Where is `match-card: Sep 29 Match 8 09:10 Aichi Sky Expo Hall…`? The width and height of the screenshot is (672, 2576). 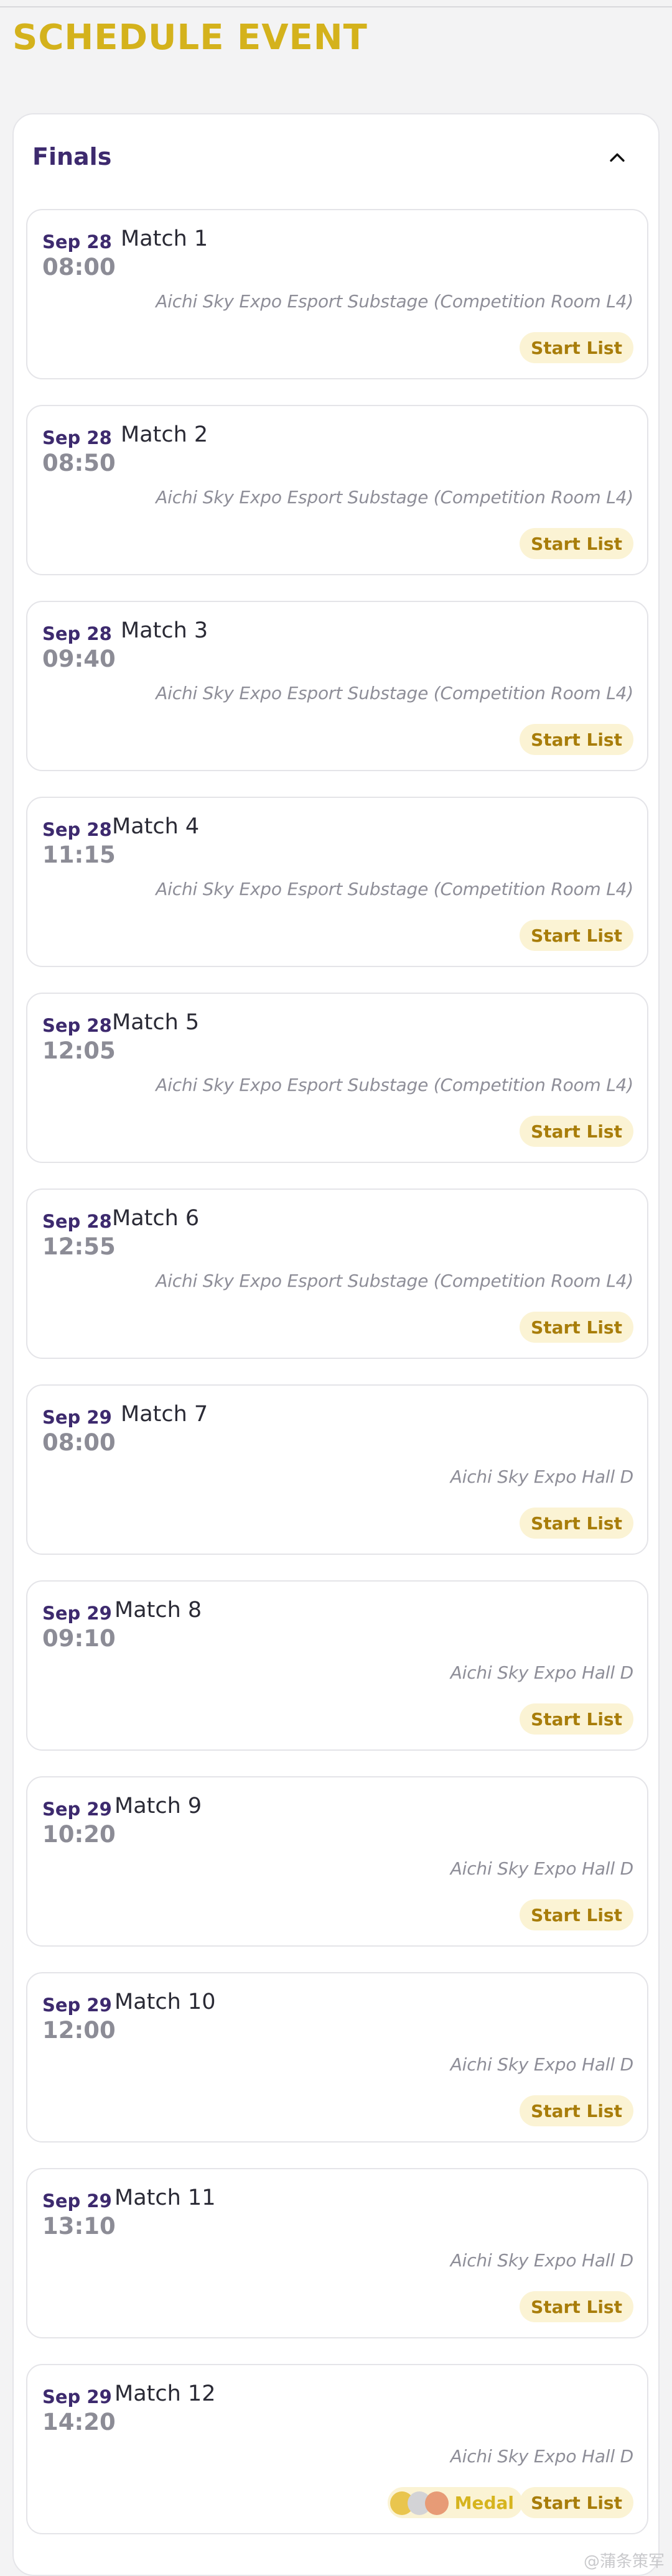
match-card: Sep 29 Match 8 09:10 Aichi Sky Expo Hall… is located at coordinates (337, 1666).